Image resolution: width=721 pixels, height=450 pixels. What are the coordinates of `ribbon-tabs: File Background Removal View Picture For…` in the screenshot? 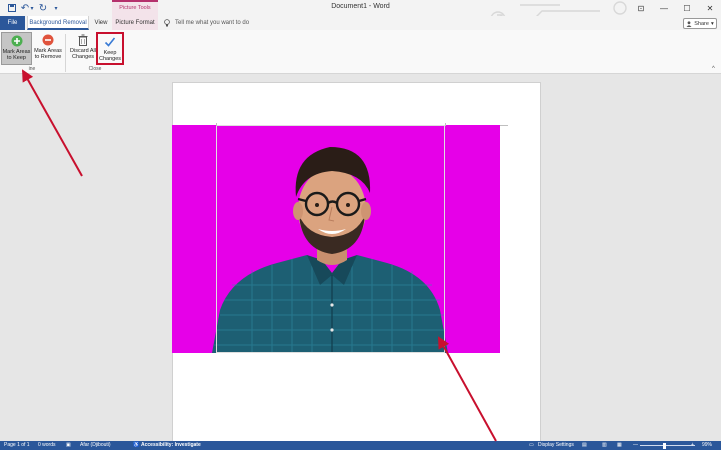 It's located at (360, 23).